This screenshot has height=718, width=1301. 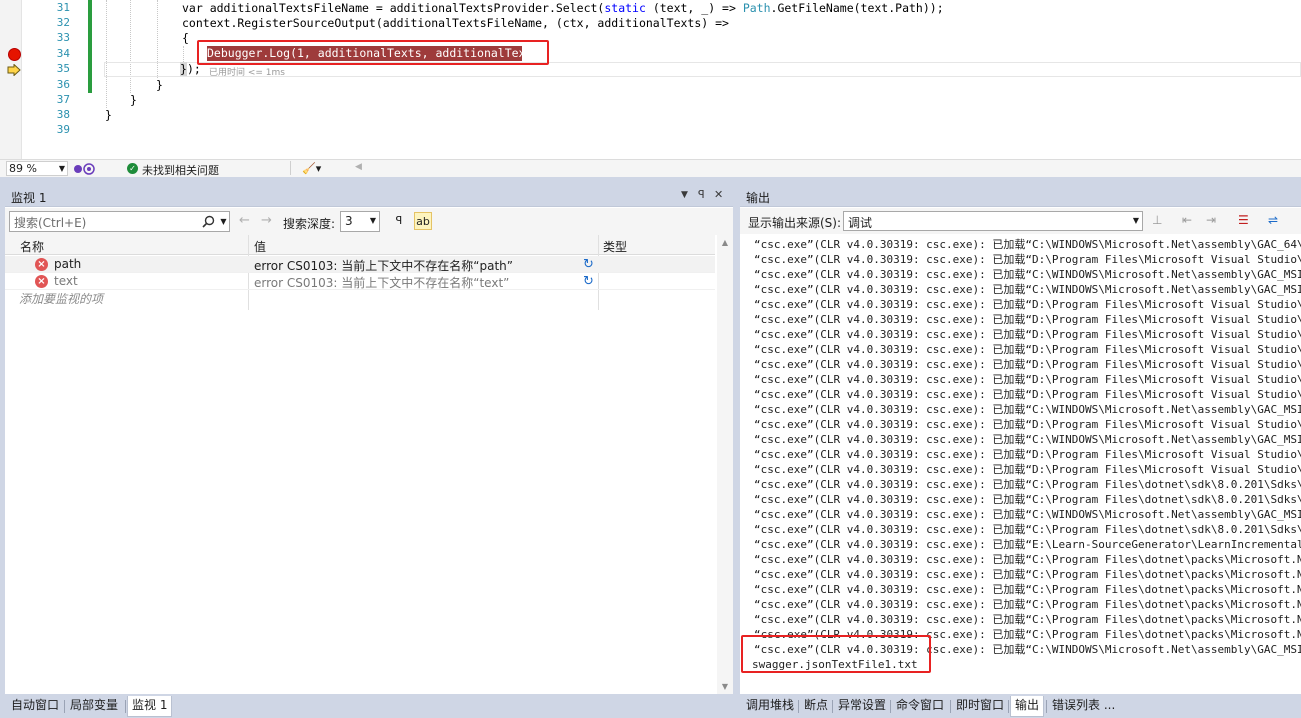 I want to click on status-divider, so click(x=290, y=168).